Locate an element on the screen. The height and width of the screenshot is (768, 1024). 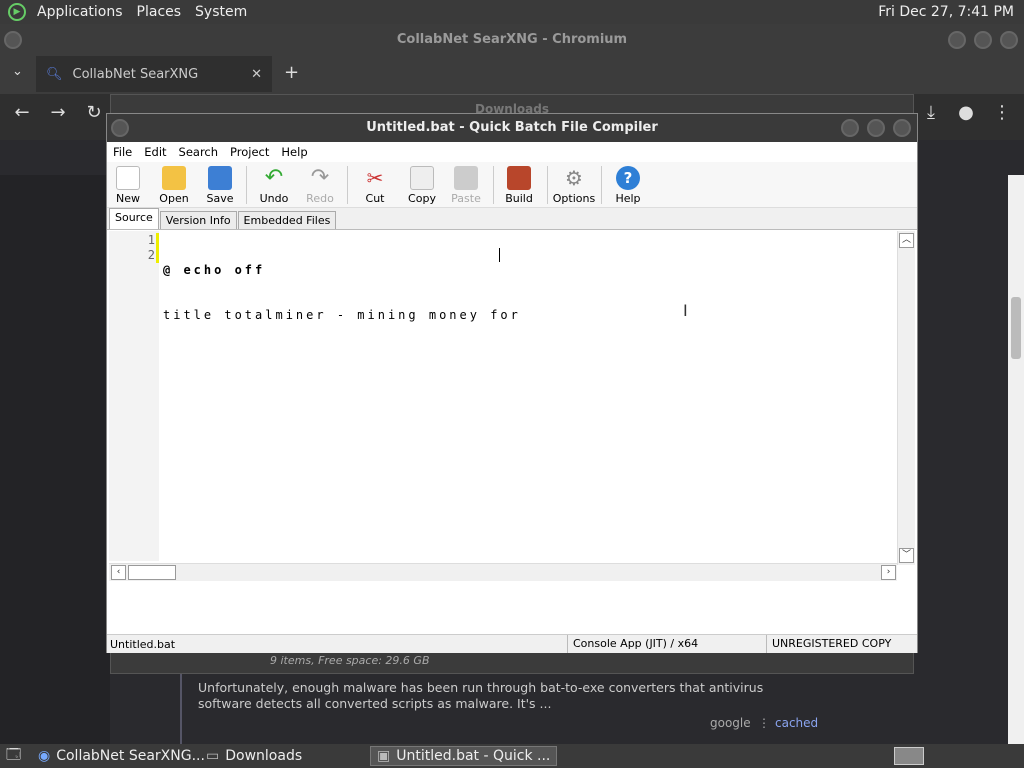
page-scrollbar is located at coordinates (1016, 460).